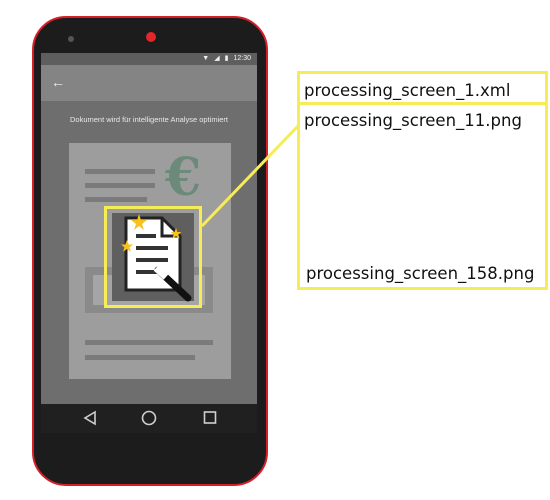 This screenshot has height=500, width=550. I want to click on xml-file-label: processing_screen_1.xml, so click(407, 90).